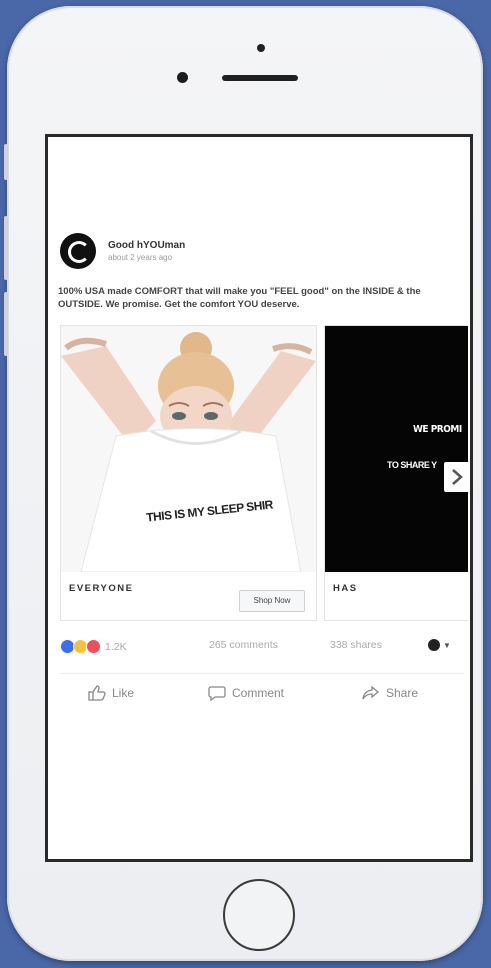 The image size is (491, 968). I want to click on share-button: Share, so click(390, 693).